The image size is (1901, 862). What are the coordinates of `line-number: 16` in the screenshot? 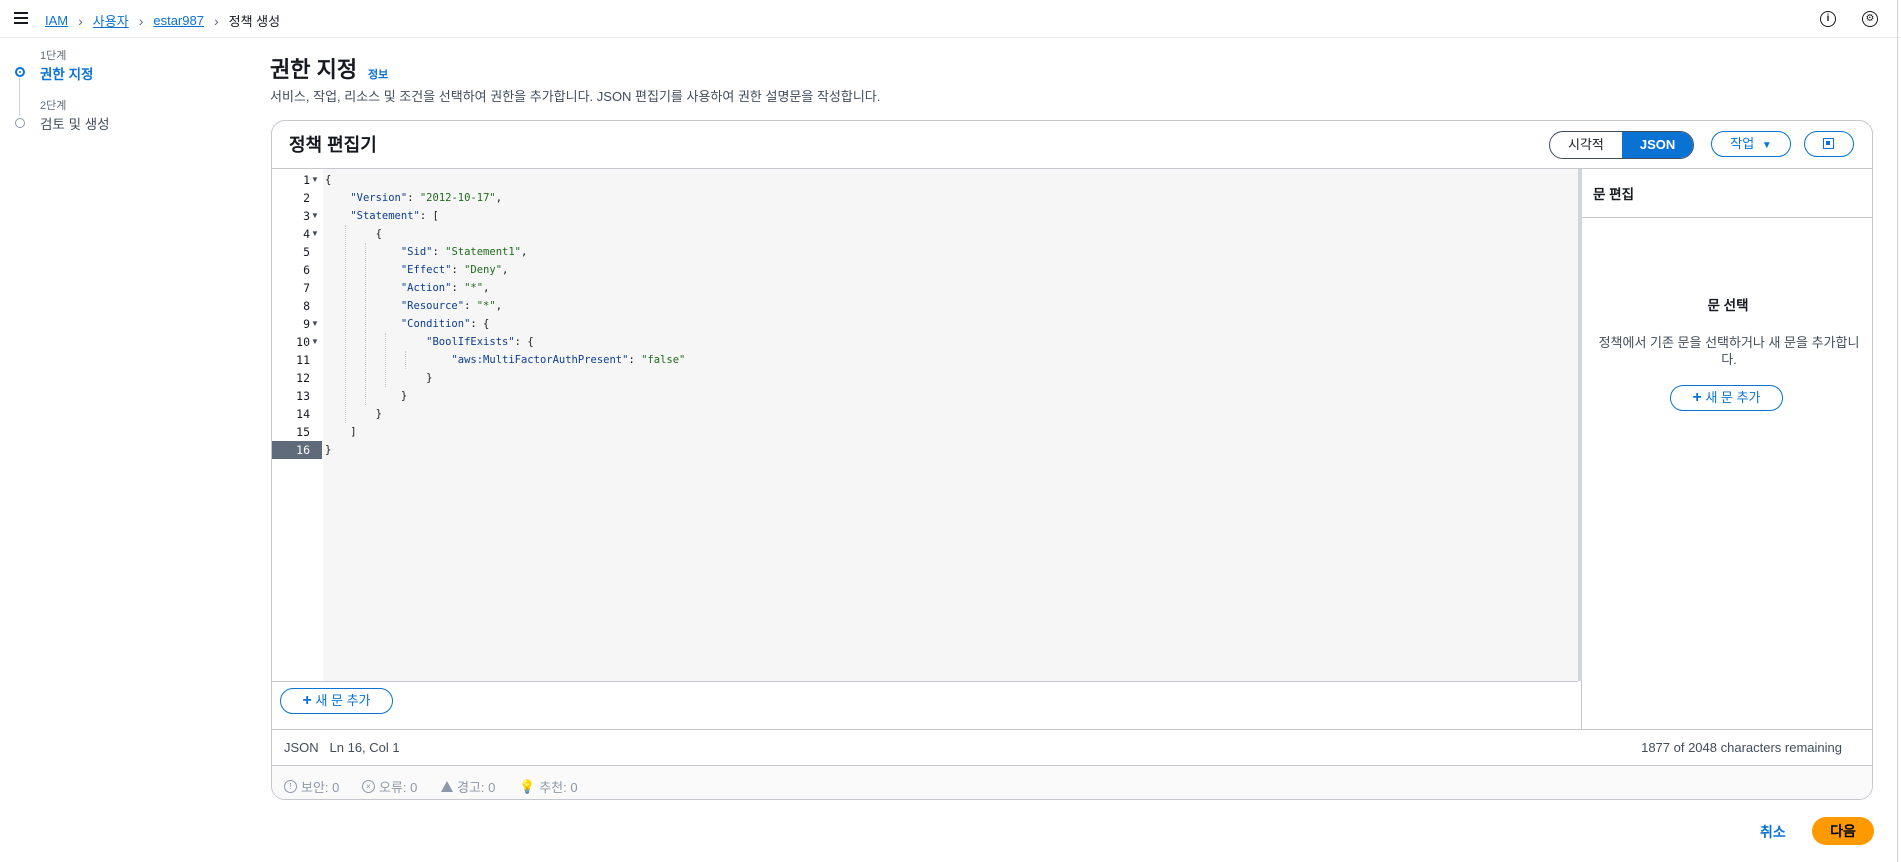 It's located at (297, 450).